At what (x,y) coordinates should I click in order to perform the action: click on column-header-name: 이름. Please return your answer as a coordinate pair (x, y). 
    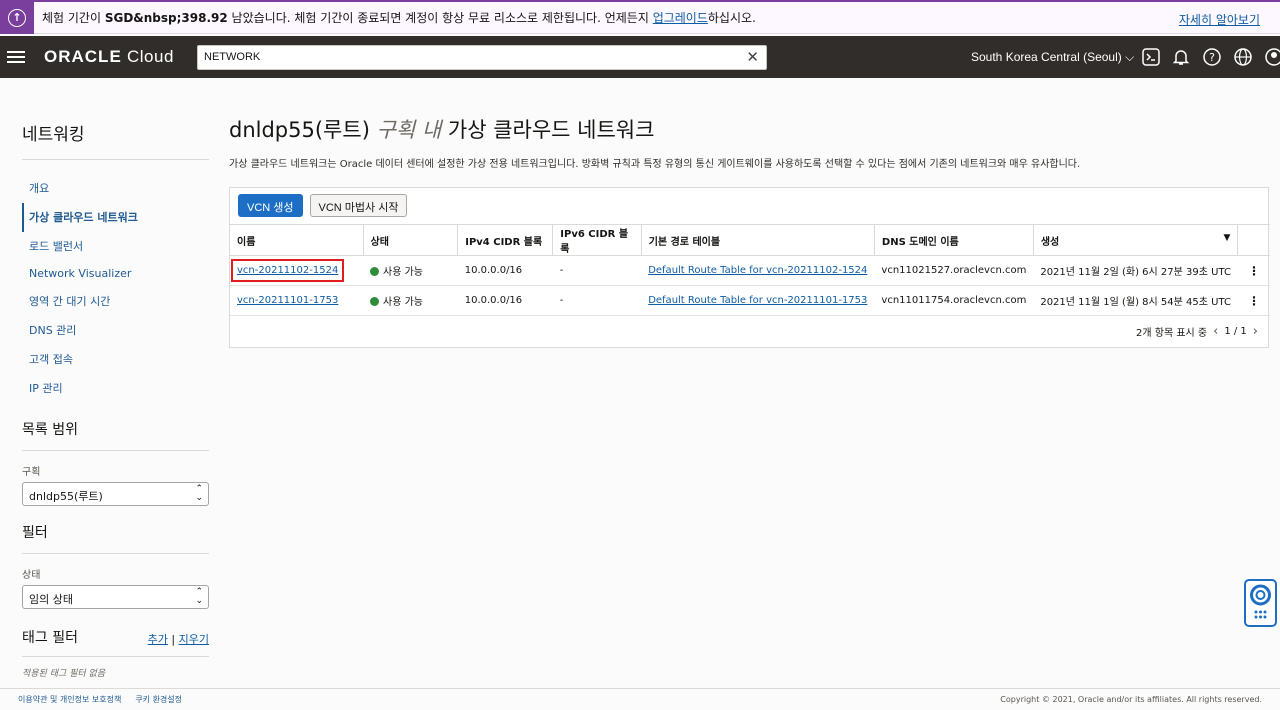
    Looking at the image, I should click on (297, 240).